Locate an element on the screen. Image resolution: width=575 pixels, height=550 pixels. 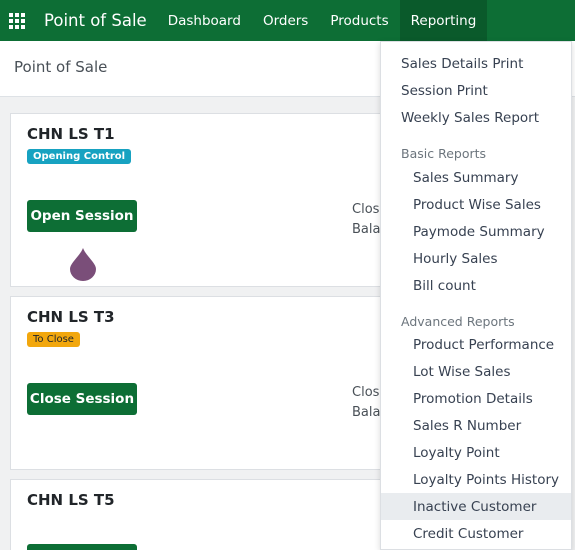
menu-item-loyalty-points-history: Loyalty Points History is located at coordinates (476, 479).